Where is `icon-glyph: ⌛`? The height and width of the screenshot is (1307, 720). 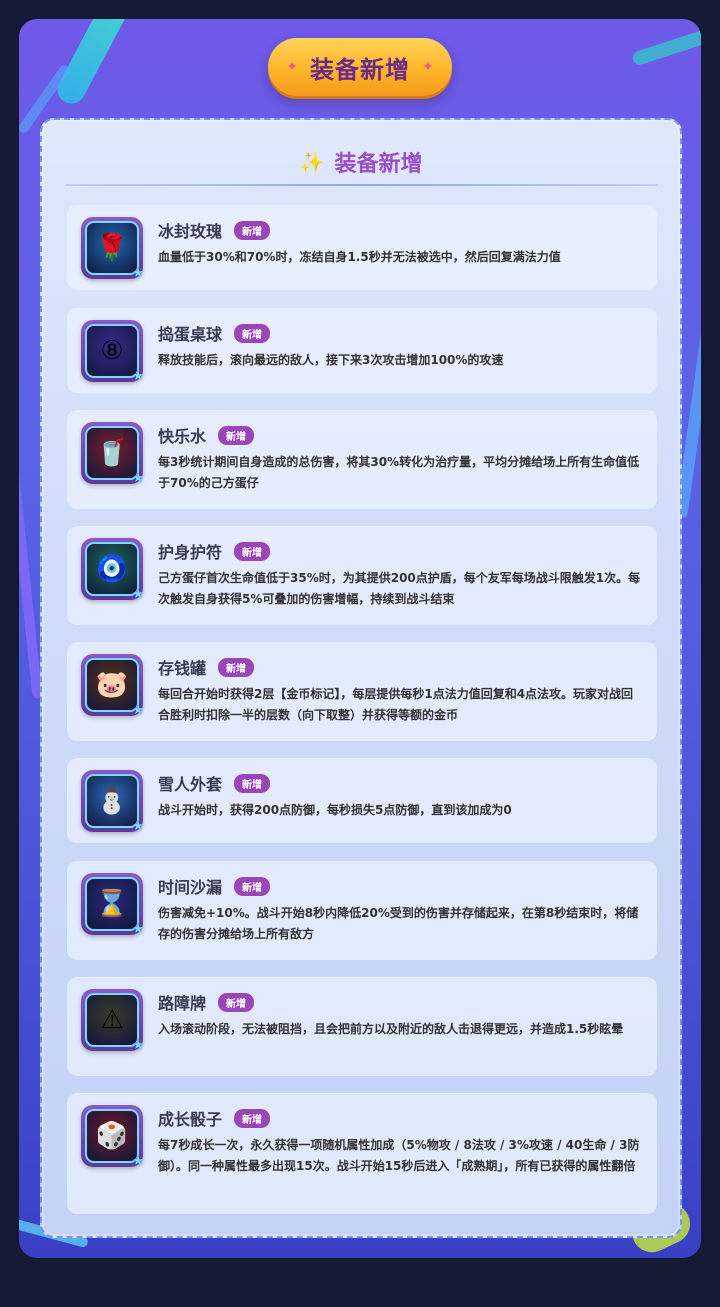
icon-glyph: ⌛ is located at coordinates (112, 904).